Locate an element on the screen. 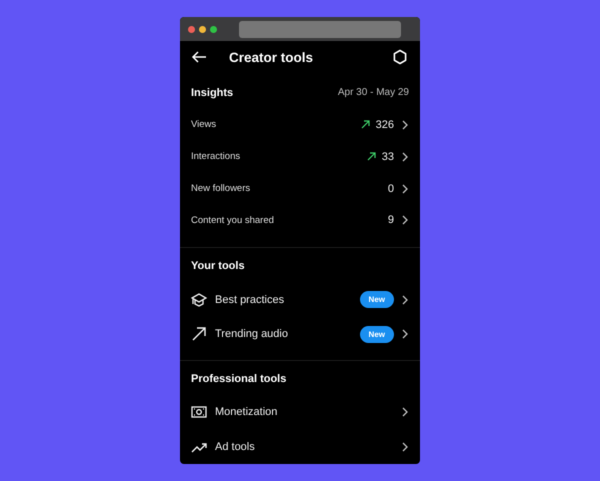  date-range: Apr 30 - May 29 is located at coordinates (373, 92).